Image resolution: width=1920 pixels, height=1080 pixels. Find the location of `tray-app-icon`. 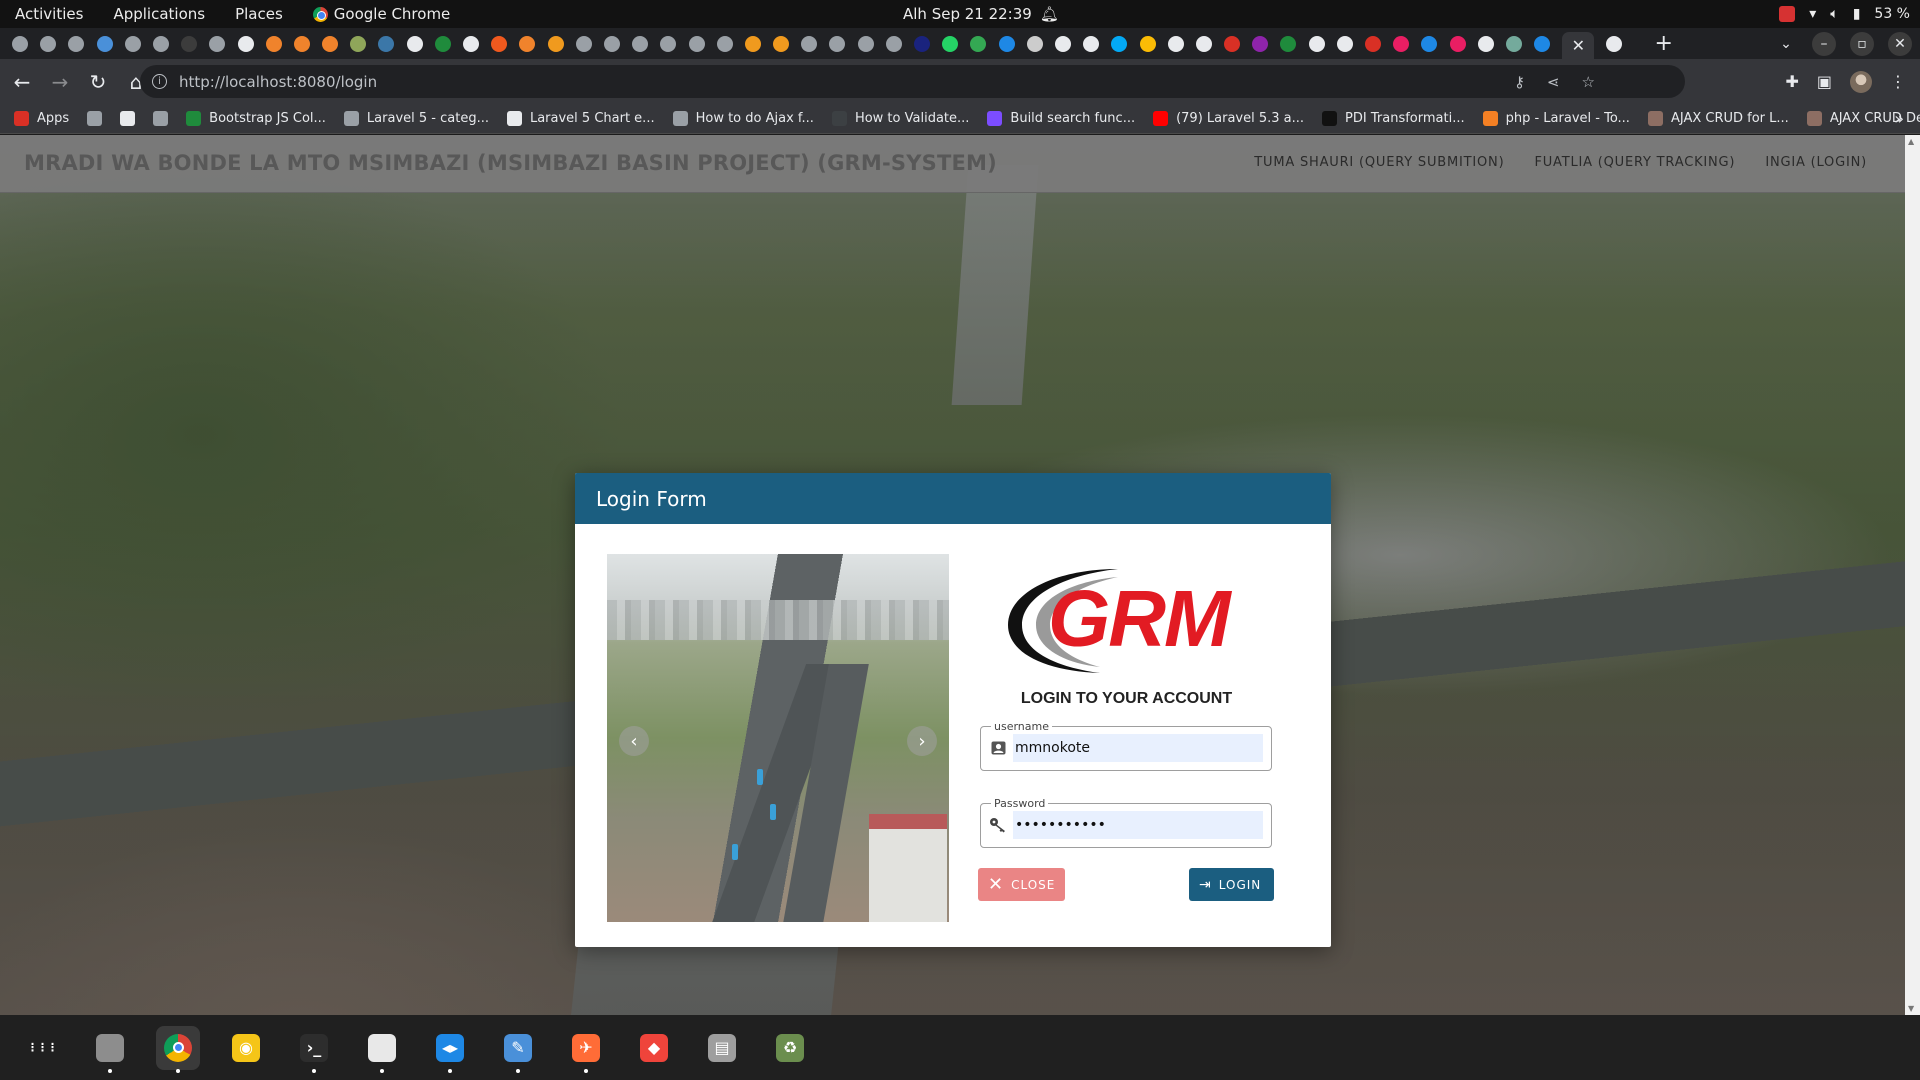

tray-app-icon is located at coordinates (1787, 14).